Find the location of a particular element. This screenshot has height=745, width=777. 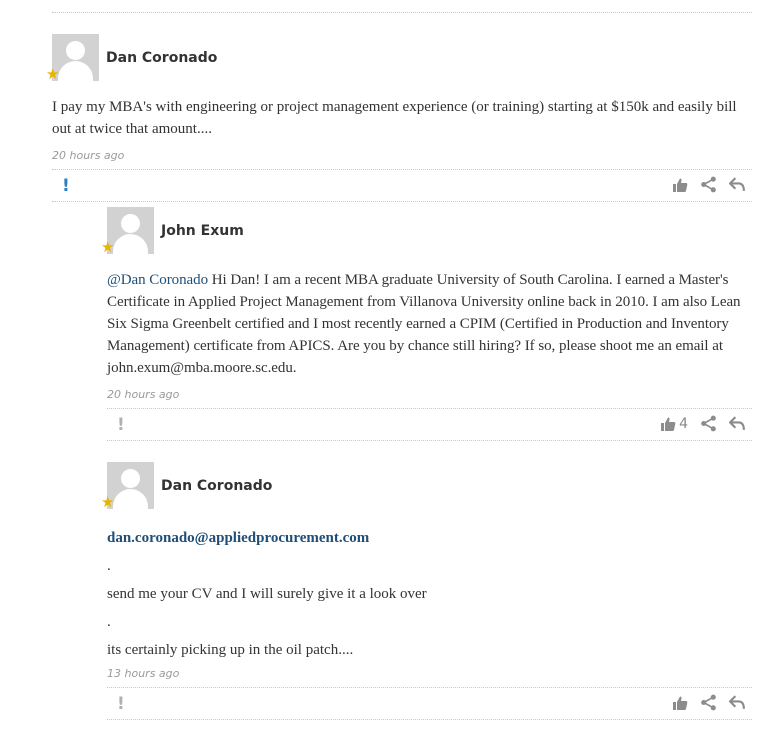

comment-author: John Exum is located at coordinates (202, 231).